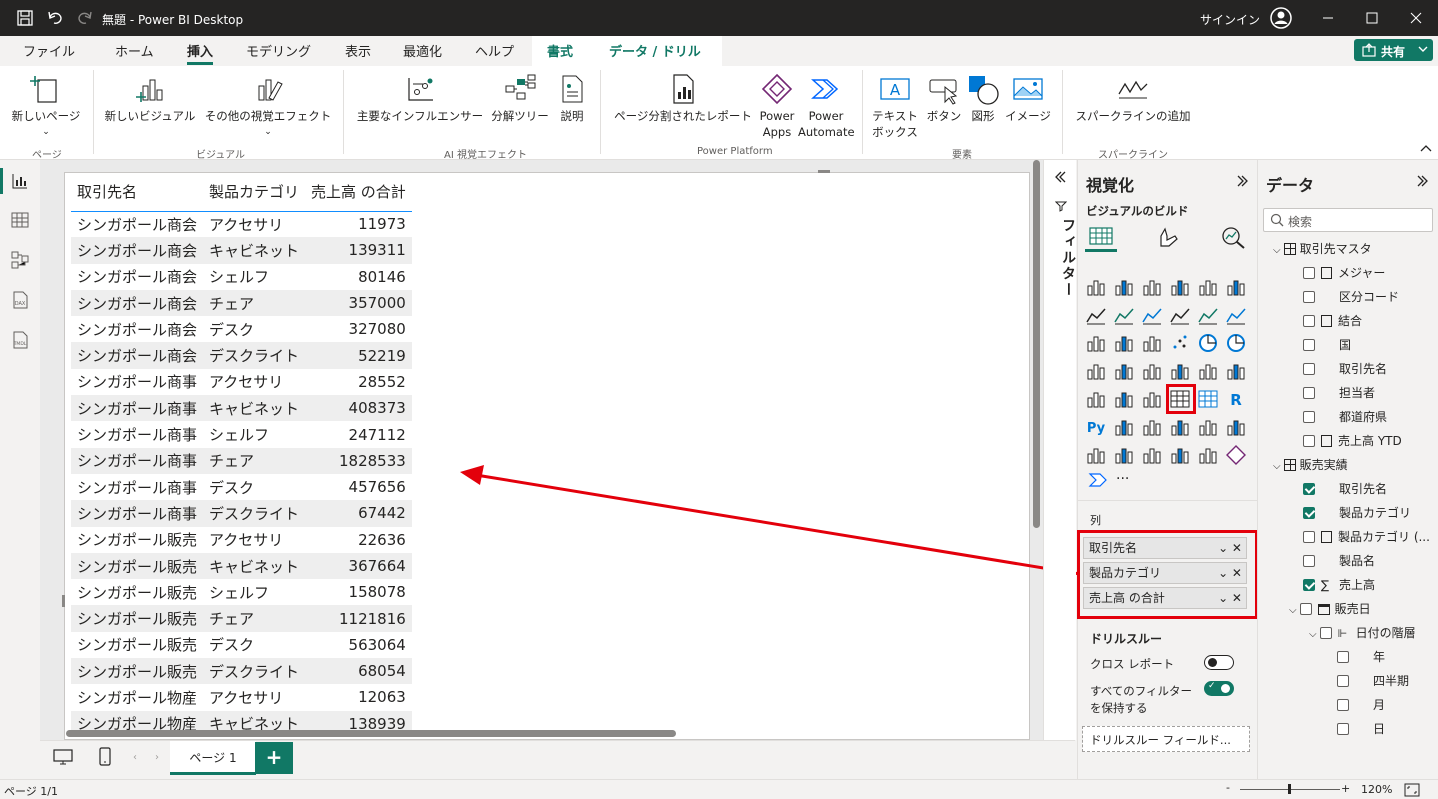 This screenshot has width=1438, height=799. Describe the element at coordinates (422, 52) in the screenshot. I see `tab-optimize: 最適化` at that location.